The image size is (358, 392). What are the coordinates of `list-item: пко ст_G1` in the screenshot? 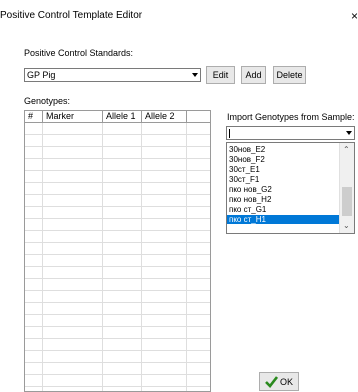 It's located at (247, 209).